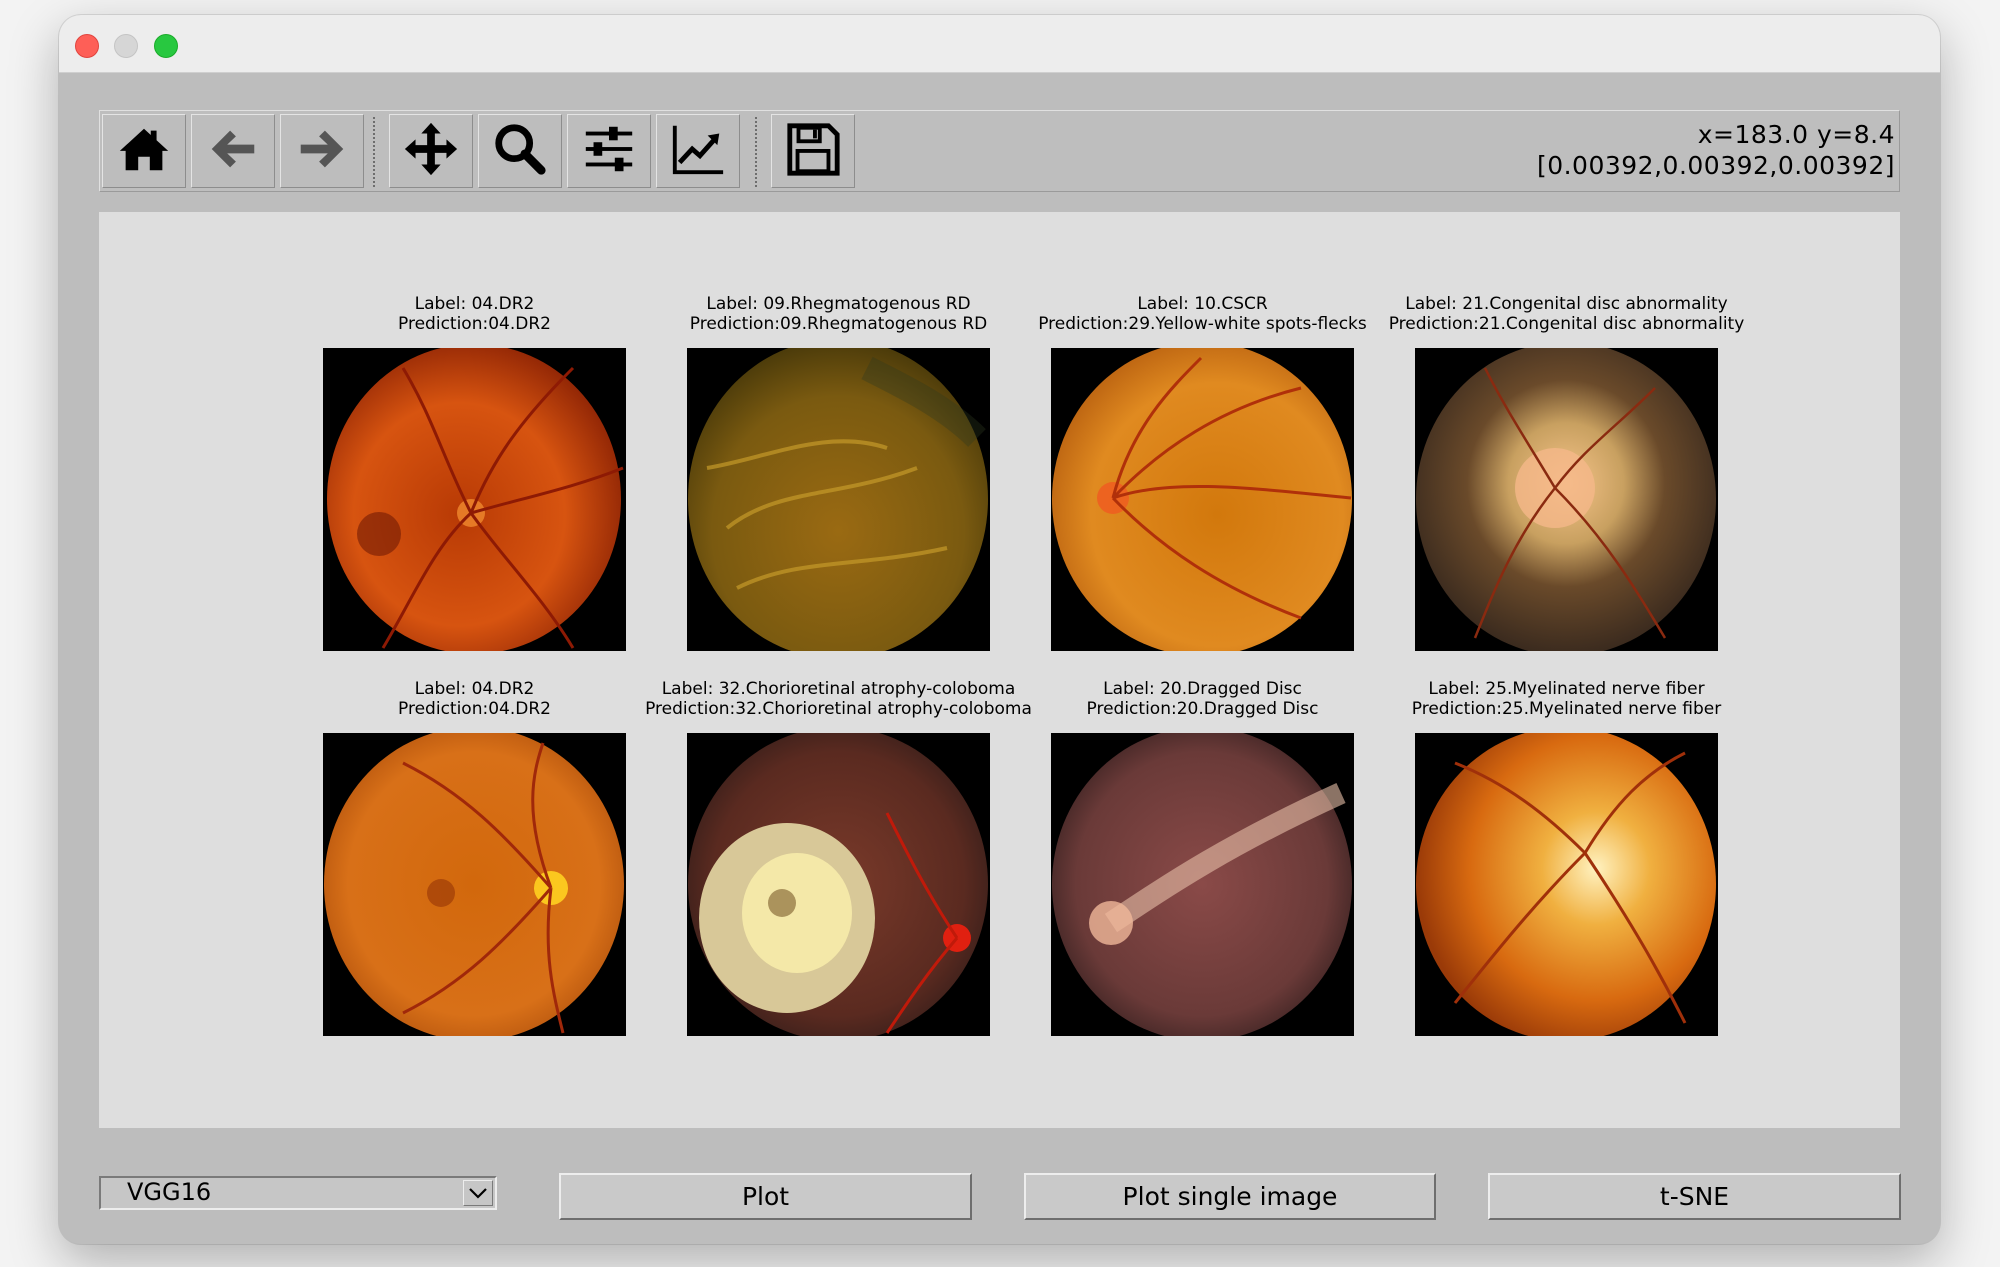 Image resolution: width=2000 pixels, height=1267 pixels. I want to click on back-arrow-icon, so click(233, 151).